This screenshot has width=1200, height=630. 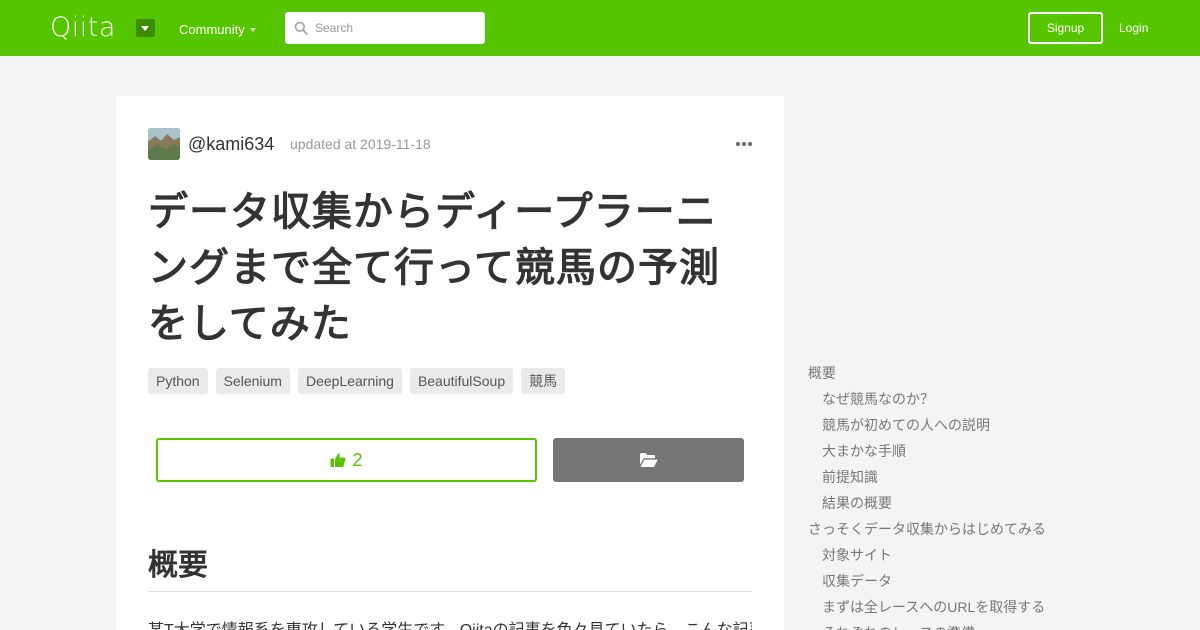 What do you see at coordinates (434, 268) in the screenshot?
I see `article-title: データ収集からディープラーニングまで全て行って競馬の予測をしてみた` at bounding box center [434, 268].